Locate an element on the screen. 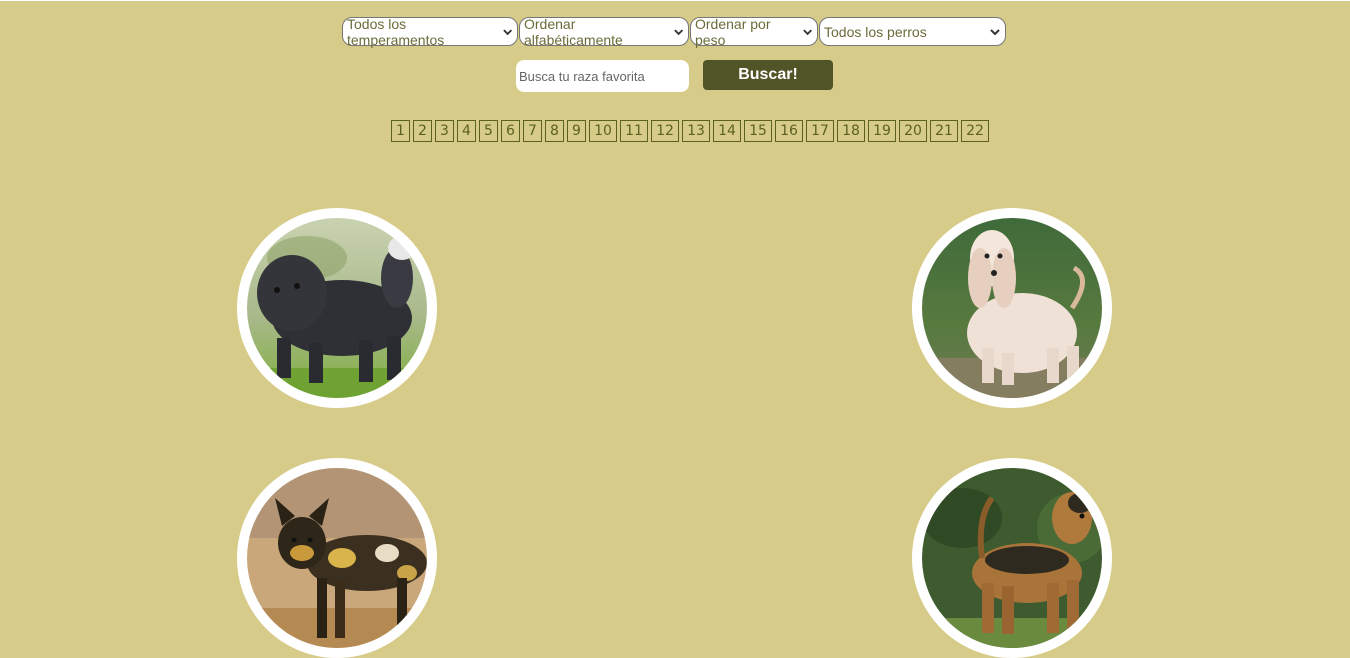 This screenshot has height=658, width=1350. weight-sort-select: Ordenar por peso is located at coordinates (754, 31).